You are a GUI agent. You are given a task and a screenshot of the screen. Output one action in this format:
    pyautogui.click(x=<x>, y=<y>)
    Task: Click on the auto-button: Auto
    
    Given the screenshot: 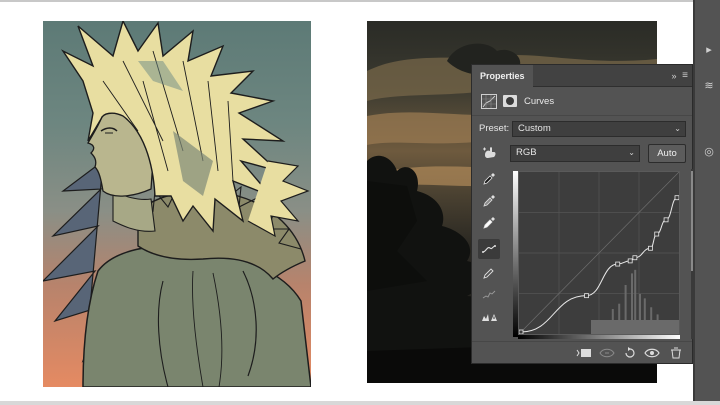 What is the action you would take?
    pyautogui.click(x=667, y=153)
    